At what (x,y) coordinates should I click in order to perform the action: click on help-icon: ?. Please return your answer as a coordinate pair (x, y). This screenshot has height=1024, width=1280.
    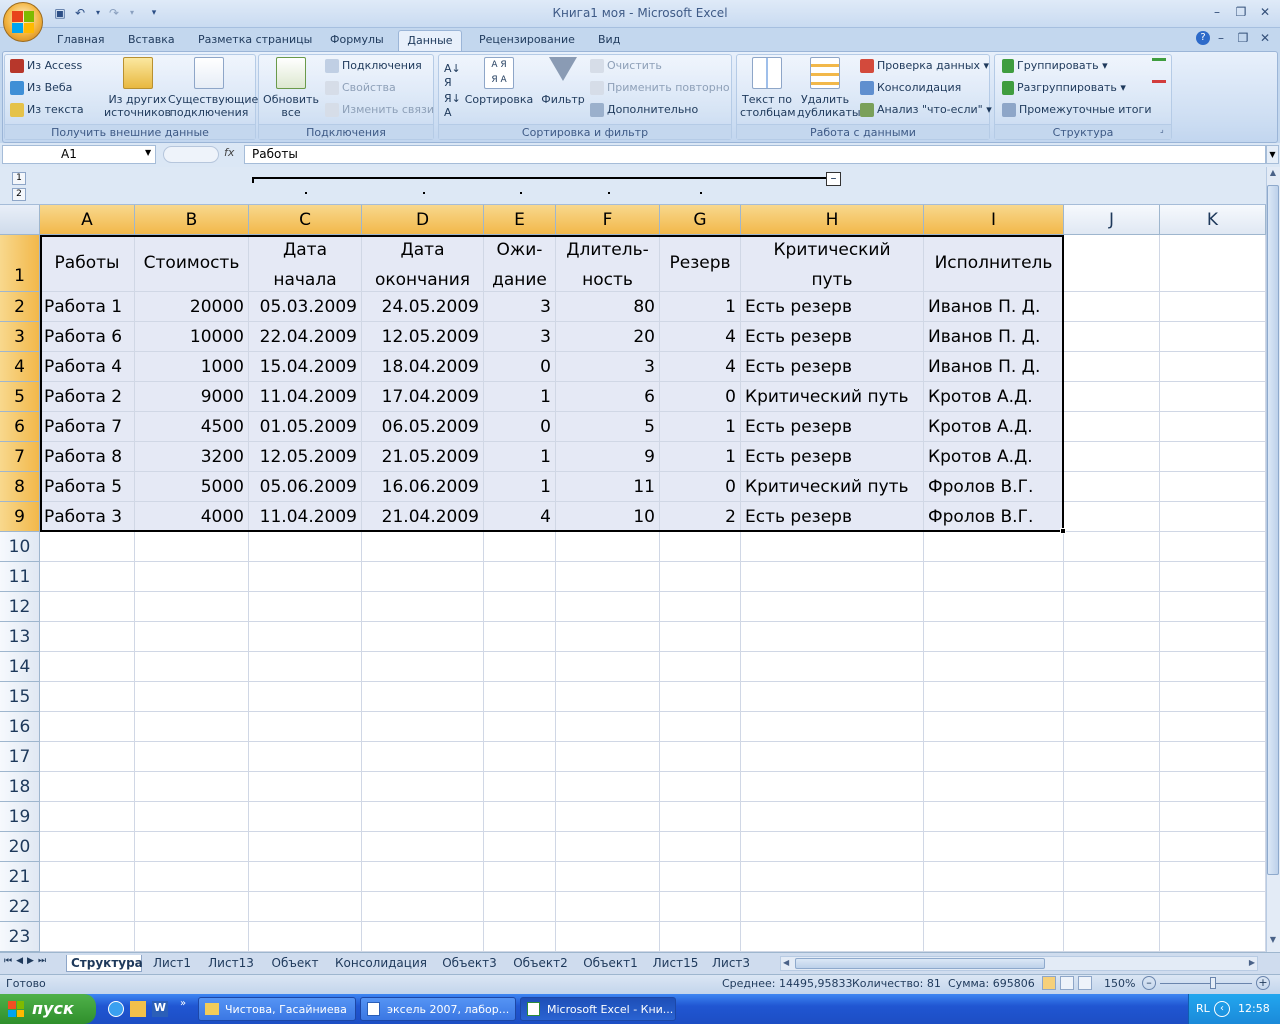
    Looking at the image, I should click on (1203, 38).